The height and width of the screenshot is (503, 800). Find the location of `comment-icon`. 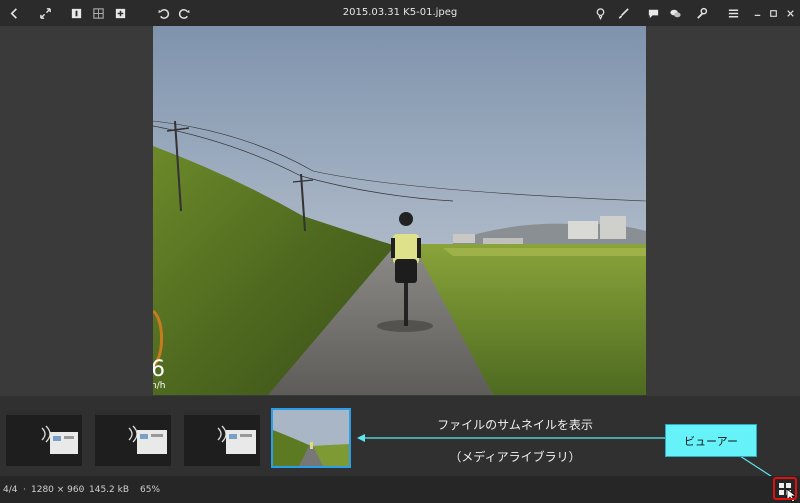

comment-icon is located at coordinates (653, 13).